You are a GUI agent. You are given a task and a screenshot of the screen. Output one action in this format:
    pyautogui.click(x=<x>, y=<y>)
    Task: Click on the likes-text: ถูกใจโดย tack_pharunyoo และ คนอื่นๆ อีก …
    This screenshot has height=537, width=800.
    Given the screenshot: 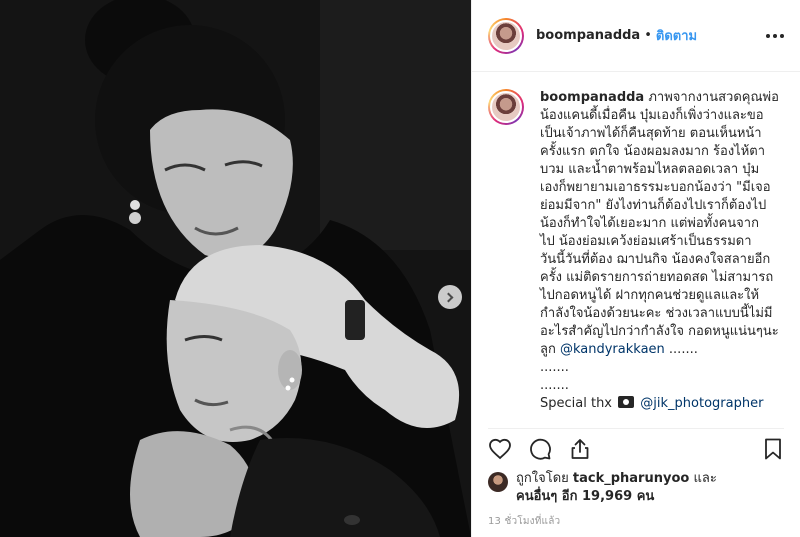 What is the action you would take?
    pyautogui.click(x=616, y=488)
    